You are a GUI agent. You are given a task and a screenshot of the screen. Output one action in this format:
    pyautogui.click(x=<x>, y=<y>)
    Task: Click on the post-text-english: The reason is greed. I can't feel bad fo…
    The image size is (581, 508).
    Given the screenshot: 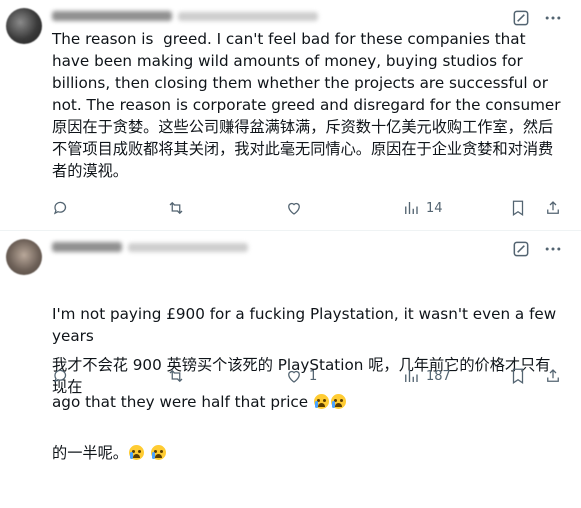 What is the action you would take?
    pyautogui.click(x=306, y=72)
    